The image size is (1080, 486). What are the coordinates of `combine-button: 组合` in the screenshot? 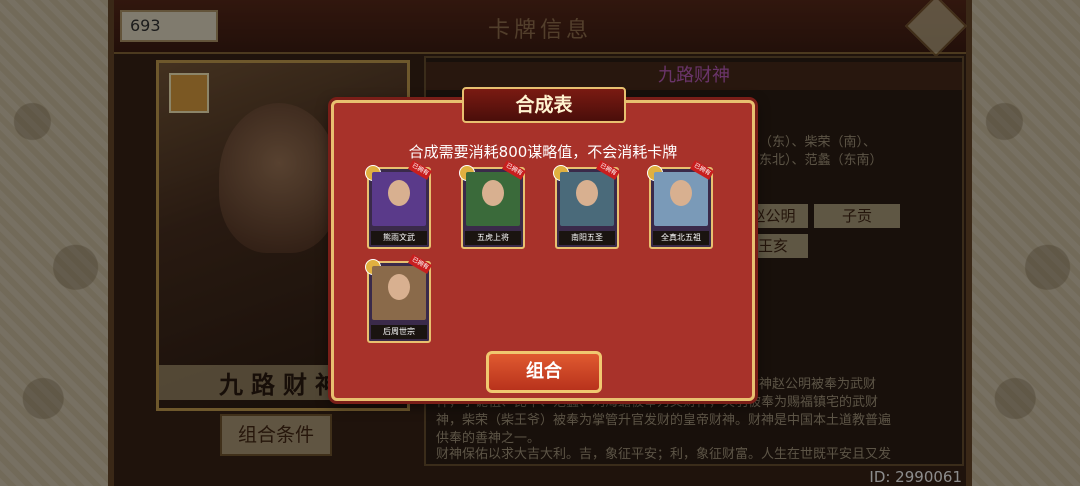 It's located at (544, 372).